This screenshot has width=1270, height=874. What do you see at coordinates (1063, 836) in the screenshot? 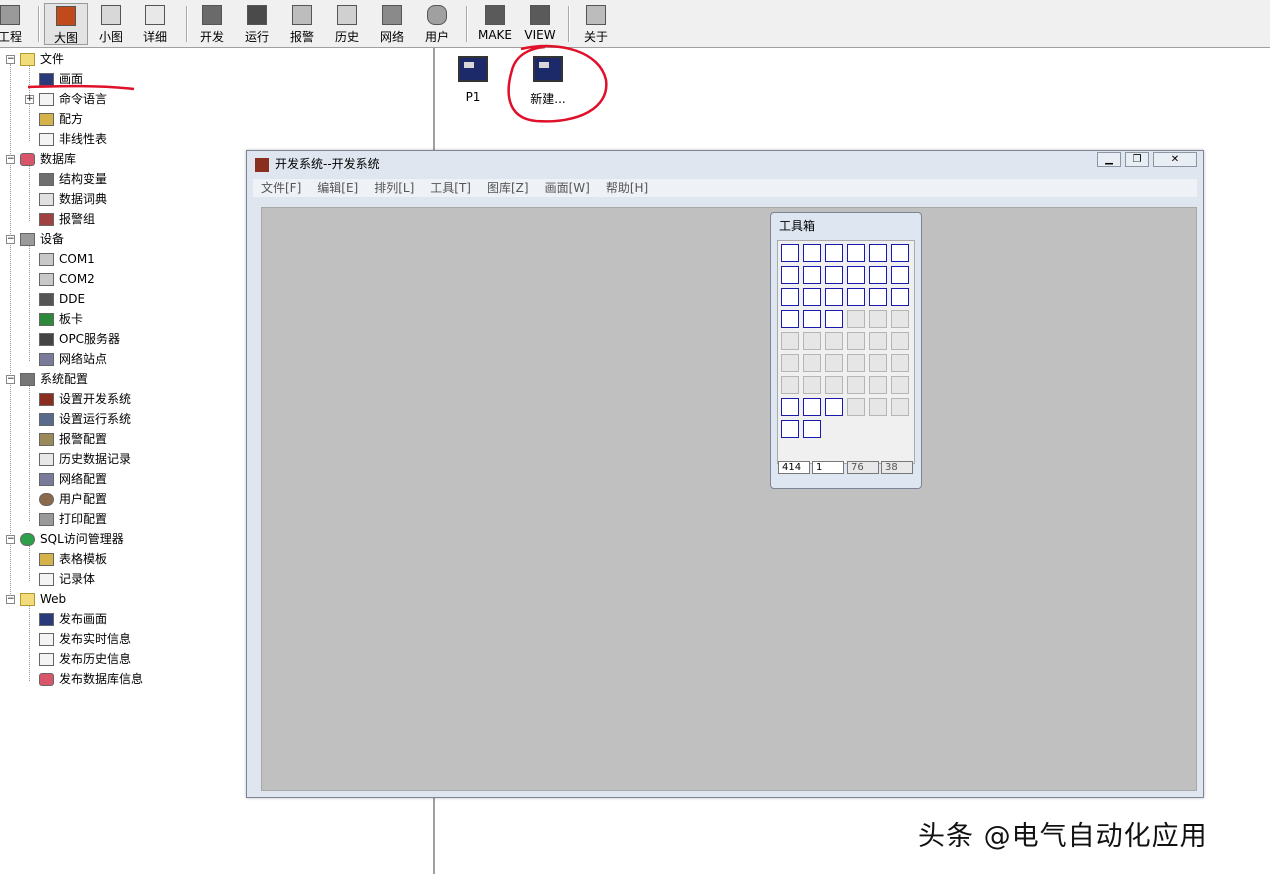
I see `watermark-text: 头条 @电气自动化应用` at bounding box center [1063, 836].